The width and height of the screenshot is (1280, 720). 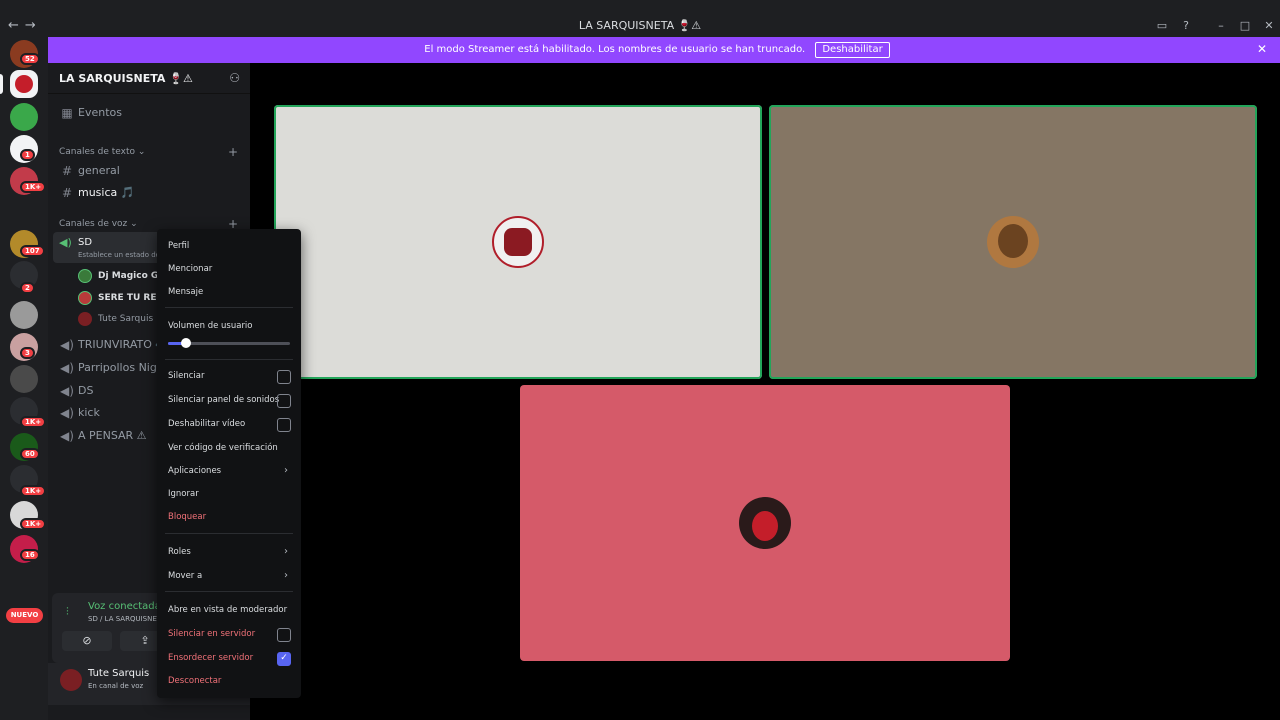 What do you see at coordinates (230, 494) in the screenshot?
I see `menu-ignore: Ignorar` at bounding box center [230, 494].